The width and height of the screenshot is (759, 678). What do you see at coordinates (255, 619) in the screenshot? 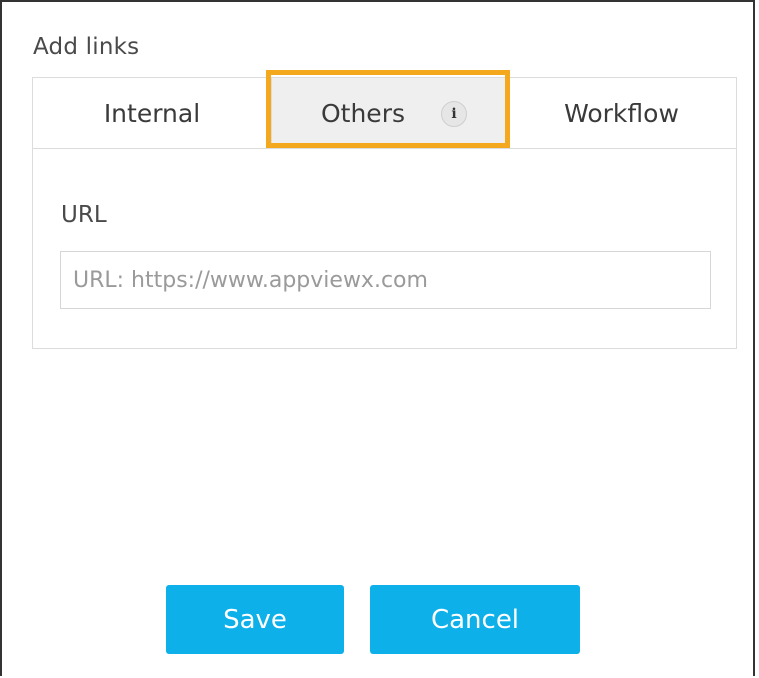
I see `save-button: Save` at bounding box center [255, 619].